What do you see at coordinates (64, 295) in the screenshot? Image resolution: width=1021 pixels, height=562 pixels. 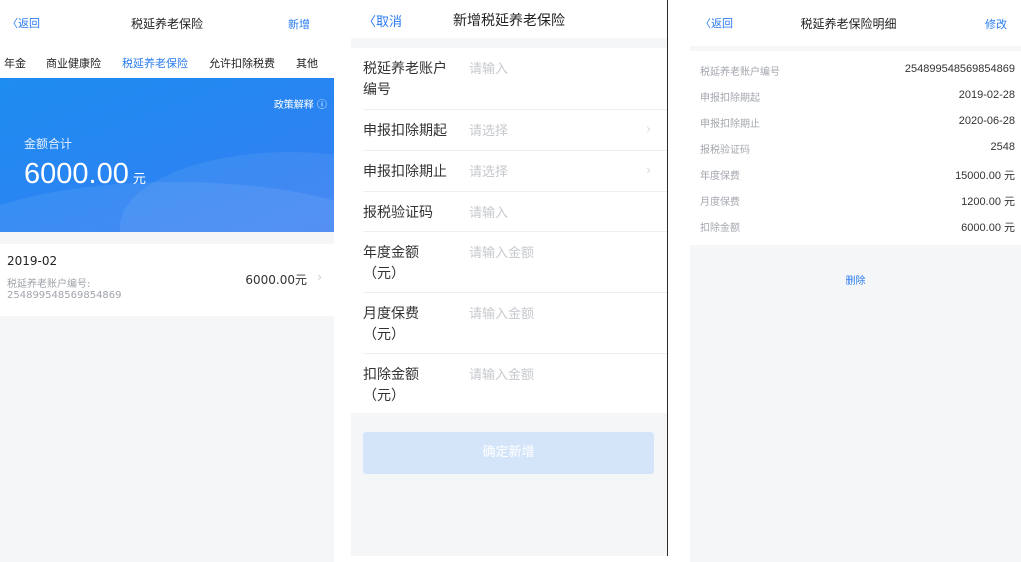 I see `record-account-value: 254899548569854869` at bounding box center [64, 295].